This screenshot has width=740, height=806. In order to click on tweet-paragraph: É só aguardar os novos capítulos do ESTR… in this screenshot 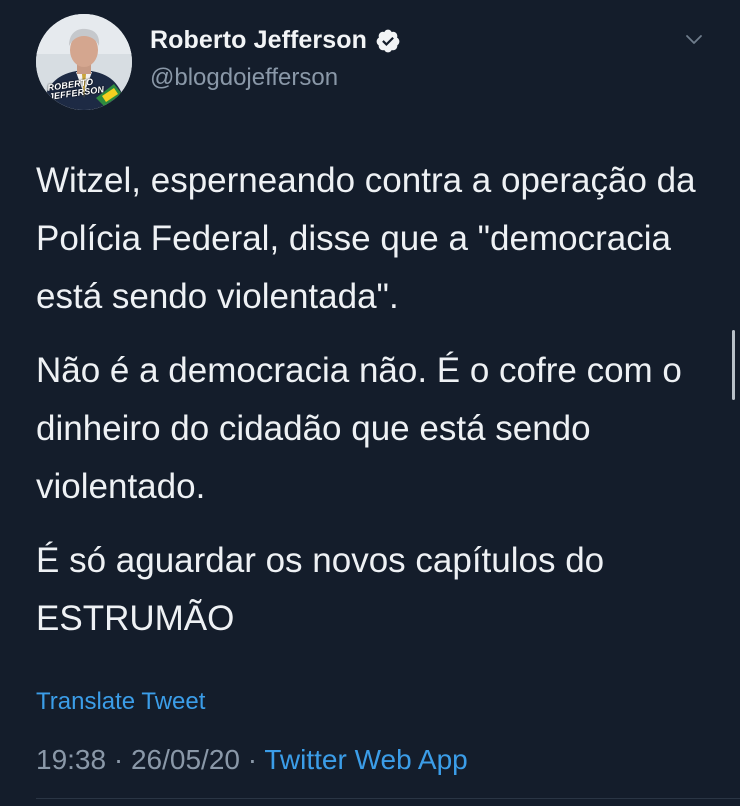, I will do `click(320, 589)`.